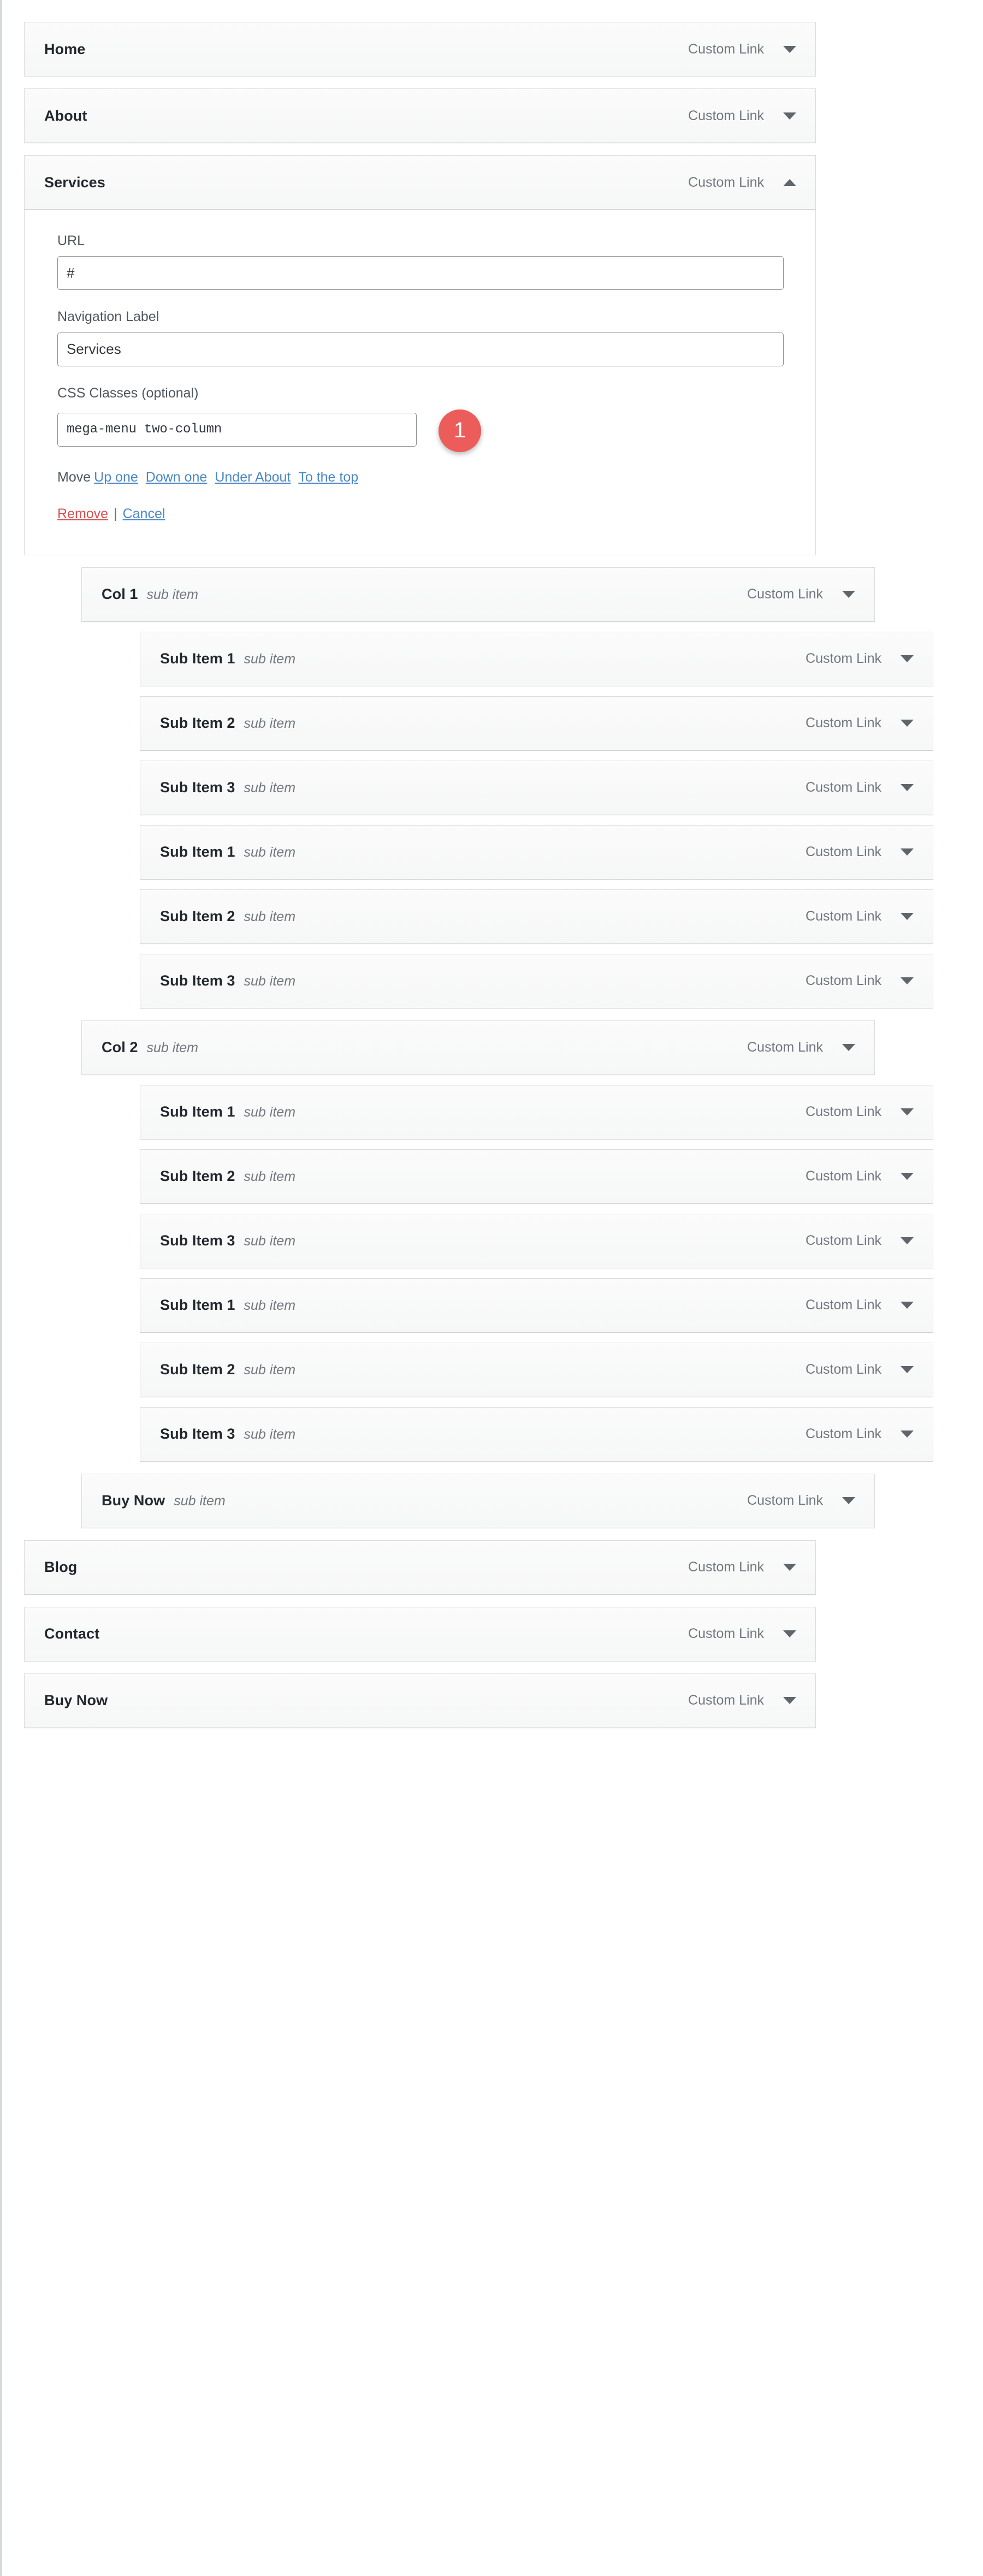  What do you see at coordinates (108, 317) in the screenshot?
I see `nav-label-label: Navigation Label` at bounding box center [108, 317].